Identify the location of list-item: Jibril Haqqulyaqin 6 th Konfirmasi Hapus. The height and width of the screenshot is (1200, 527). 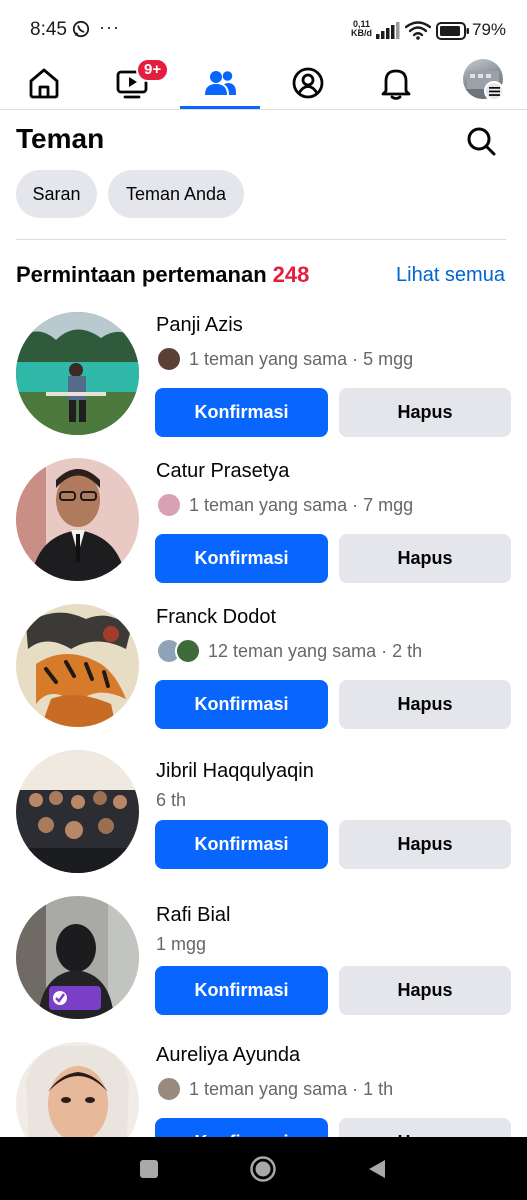
(263, 808).